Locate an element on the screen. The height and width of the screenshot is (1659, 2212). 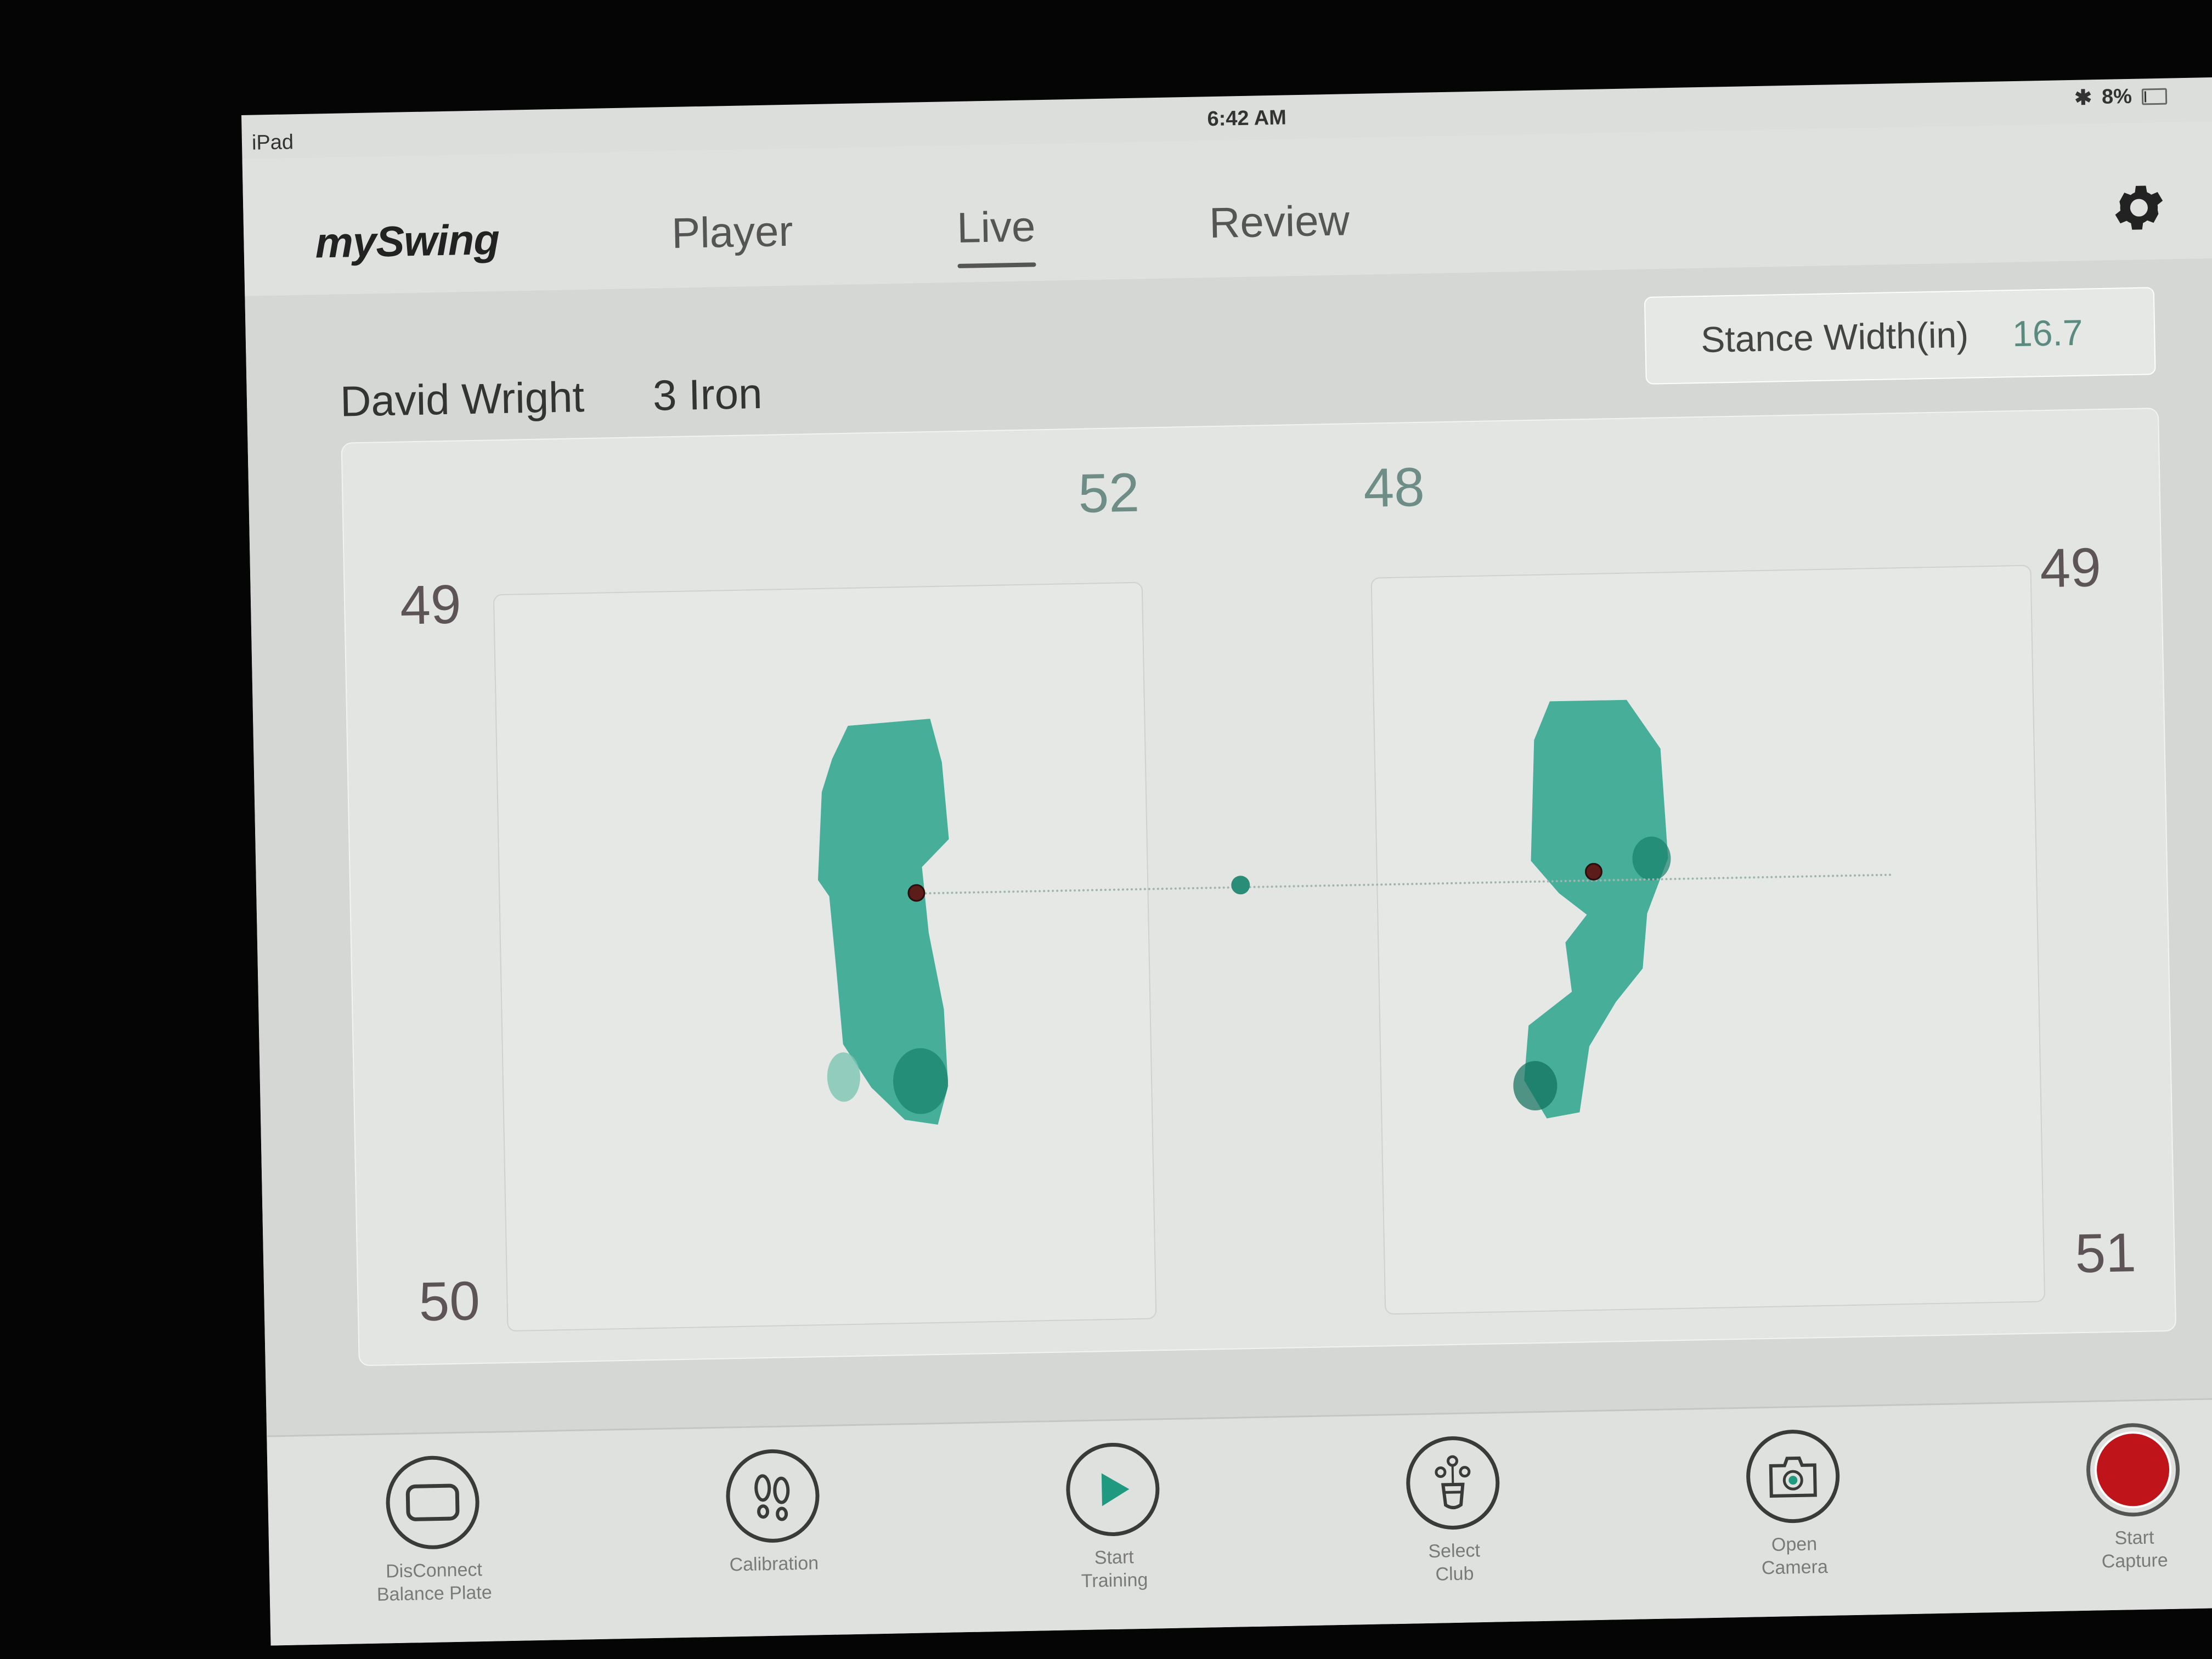
app-logo: mySwing is located at coordinates (407, 241).